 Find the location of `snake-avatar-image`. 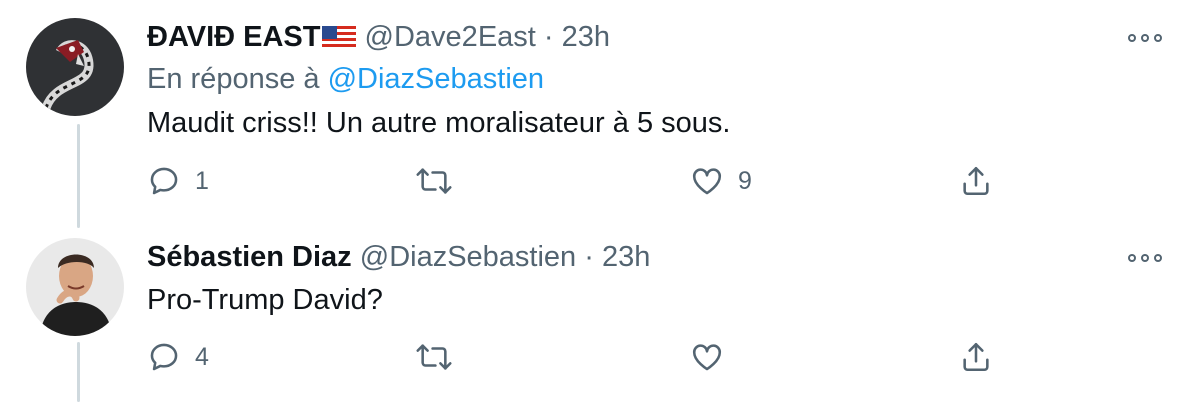

snake-avatar-image is located at coordinates (75, 67).